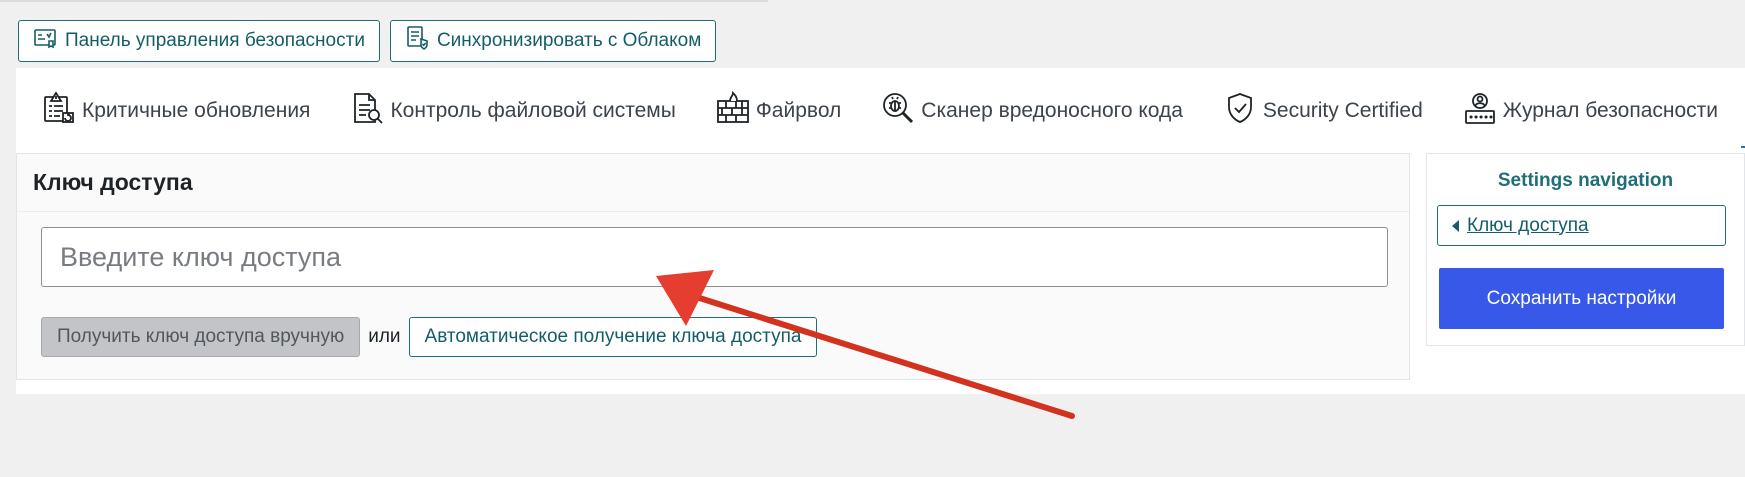 The width and height of the screenshot is (1745, 477). I want to click on sync-document-icon, so click(418, 41).